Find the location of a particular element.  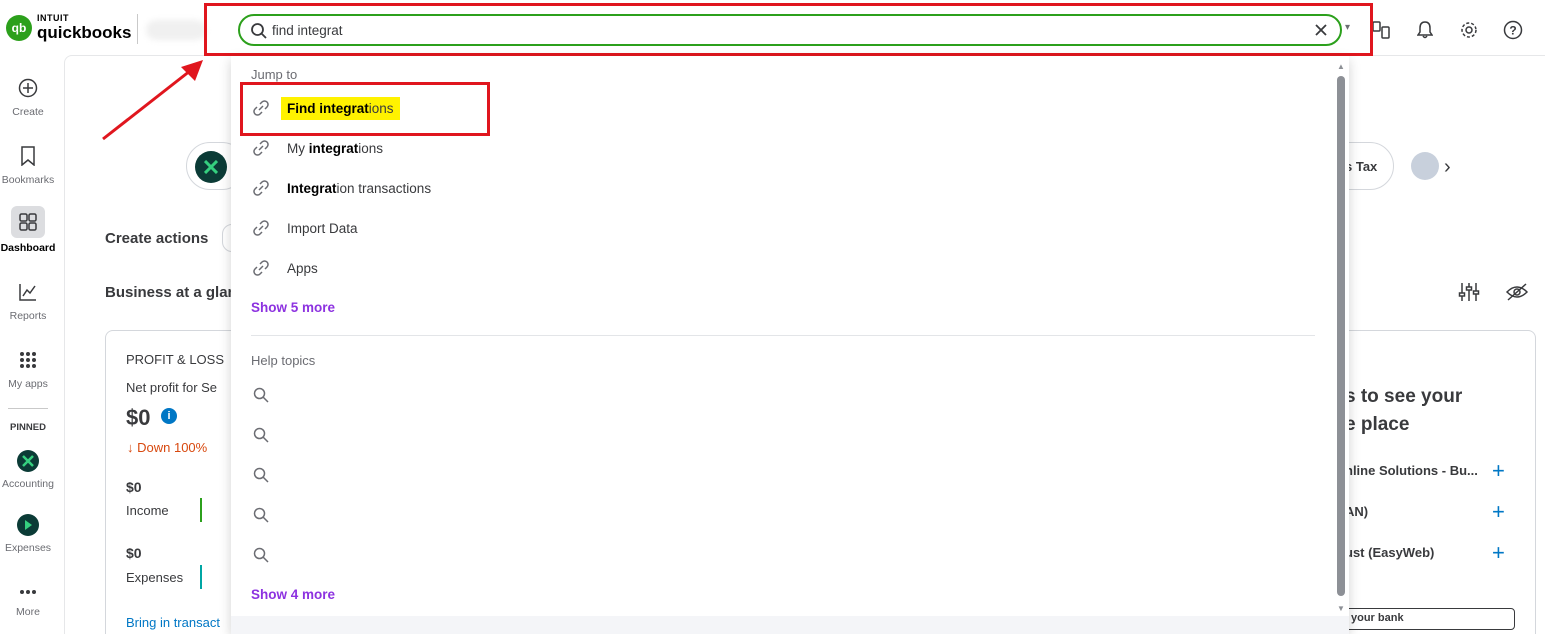

income-bar is located at coordinates (201, 510).